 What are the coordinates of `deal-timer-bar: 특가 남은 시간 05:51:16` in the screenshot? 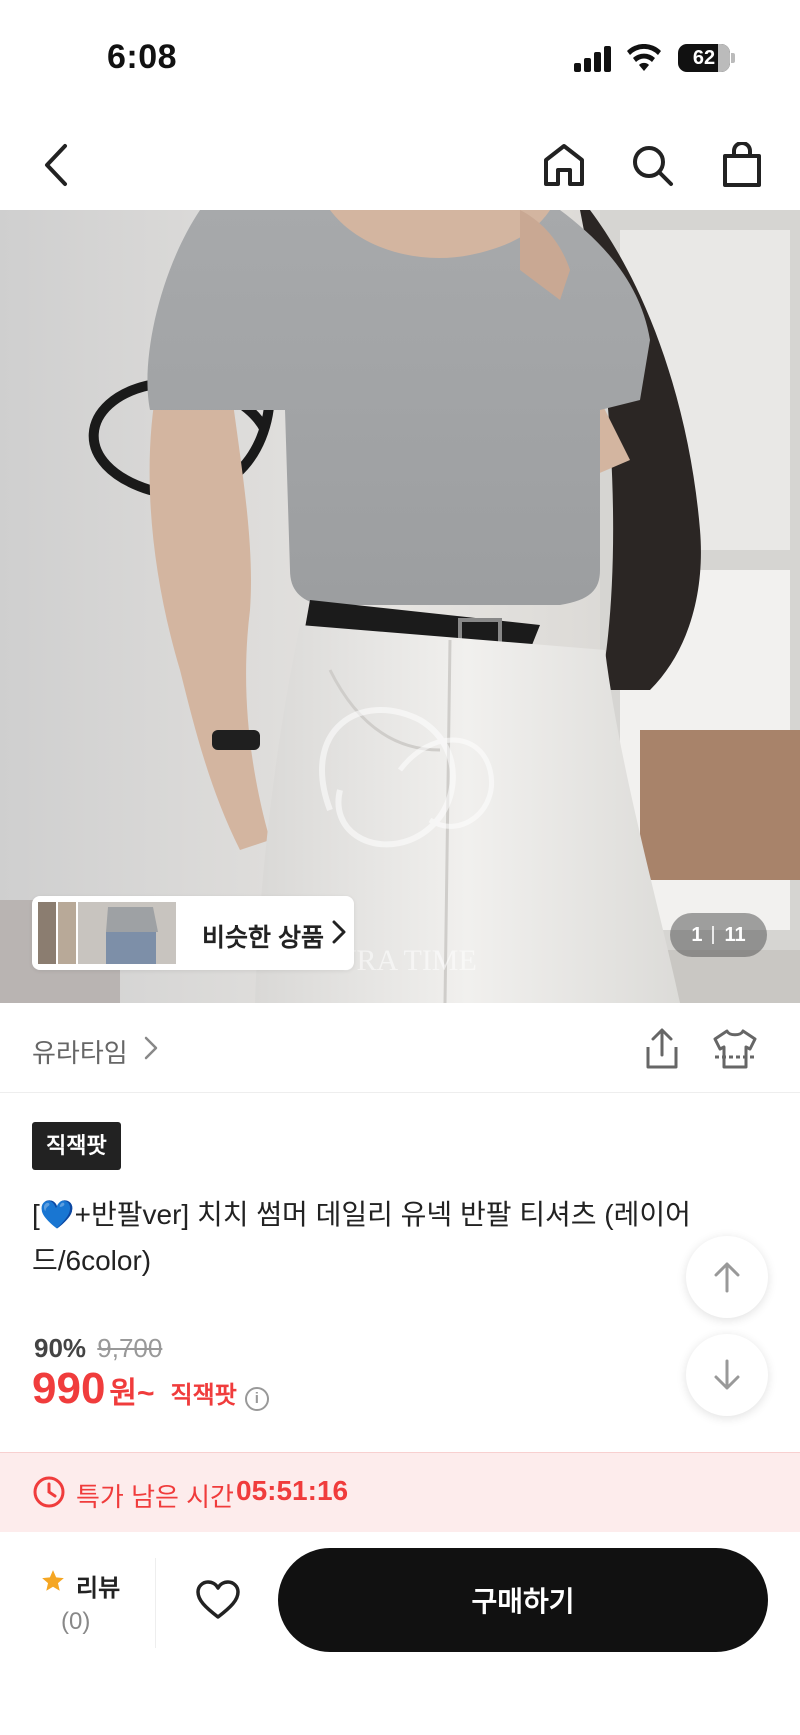 It's located at (400, 1492).